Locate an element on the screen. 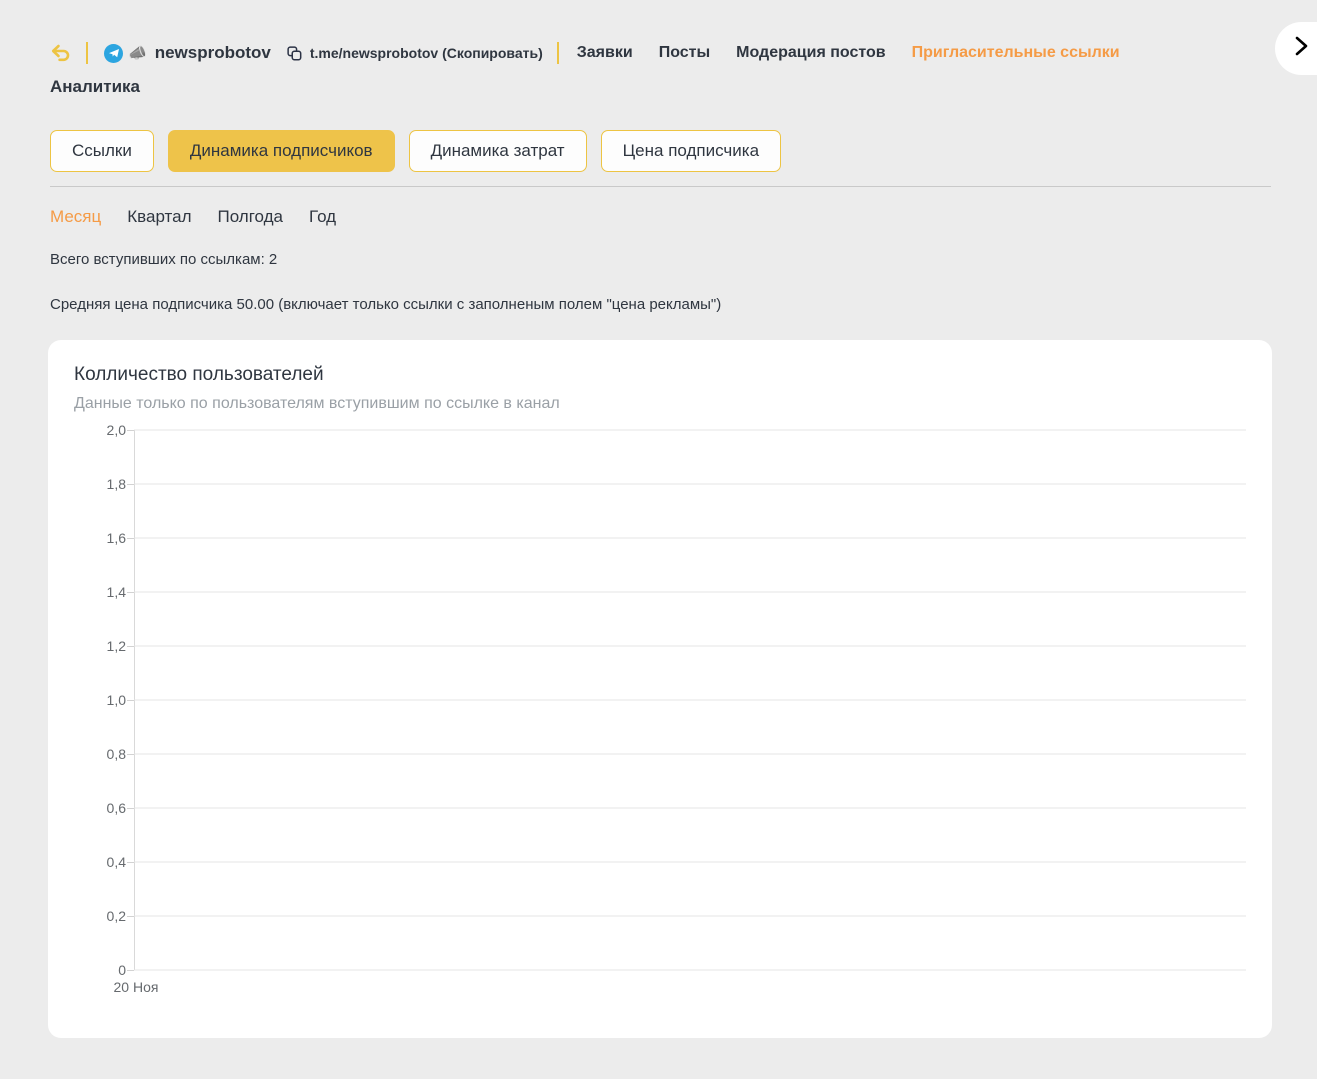  chart-y-tick-label: 1,2 is located at coordinates (116, 646).